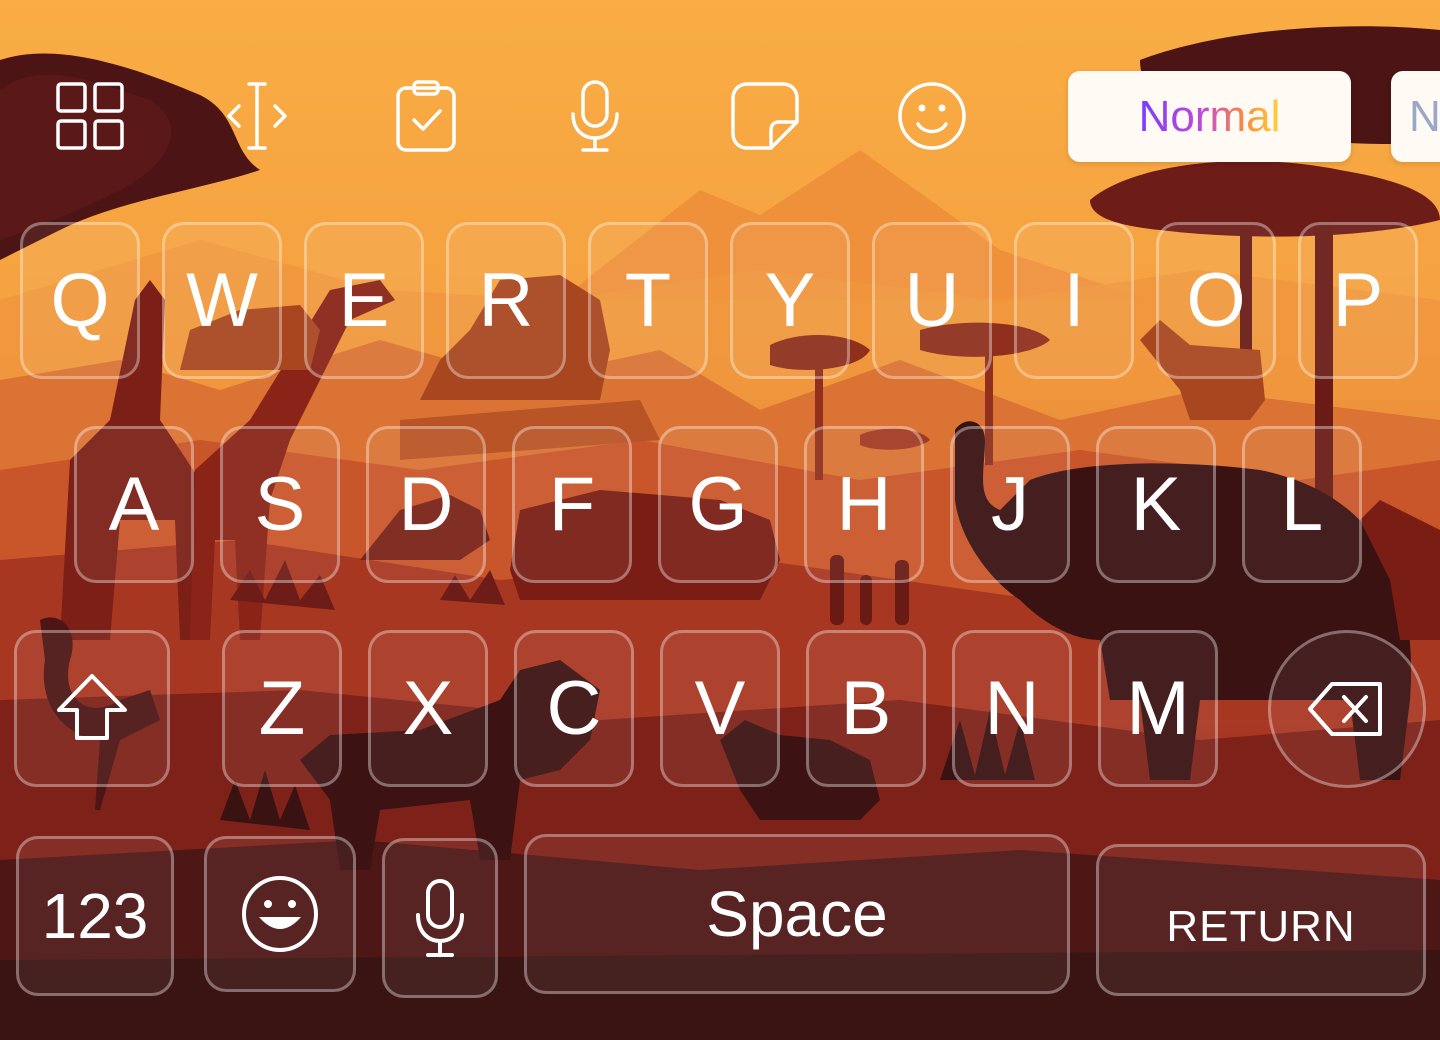 The height and width of the screenshot is (1040, 1440). Describe the element at coordinates (1424, 116) in the screenshot. I see `font-style-chip-label: N` at that location.